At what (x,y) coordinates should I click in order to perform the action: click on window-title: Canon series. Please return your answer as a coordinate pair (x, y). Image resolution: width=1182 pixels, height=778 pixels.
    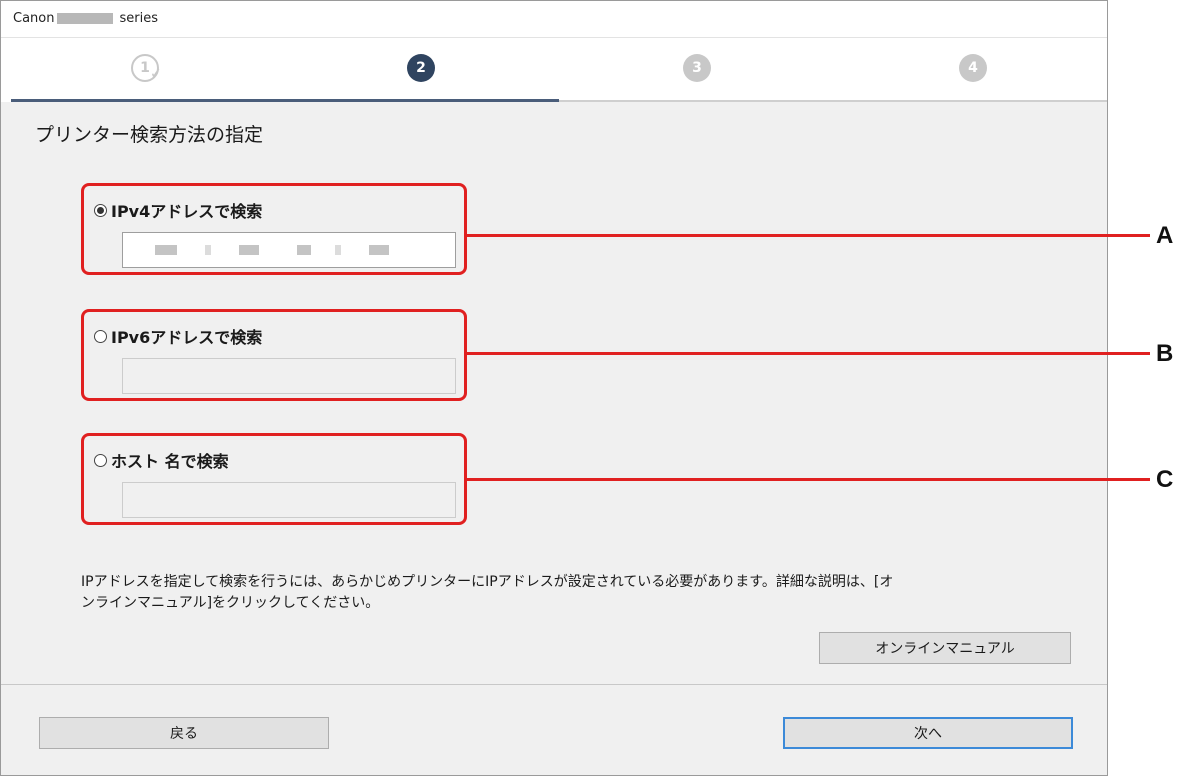
    Looking at the image, I should click on (85, 18).